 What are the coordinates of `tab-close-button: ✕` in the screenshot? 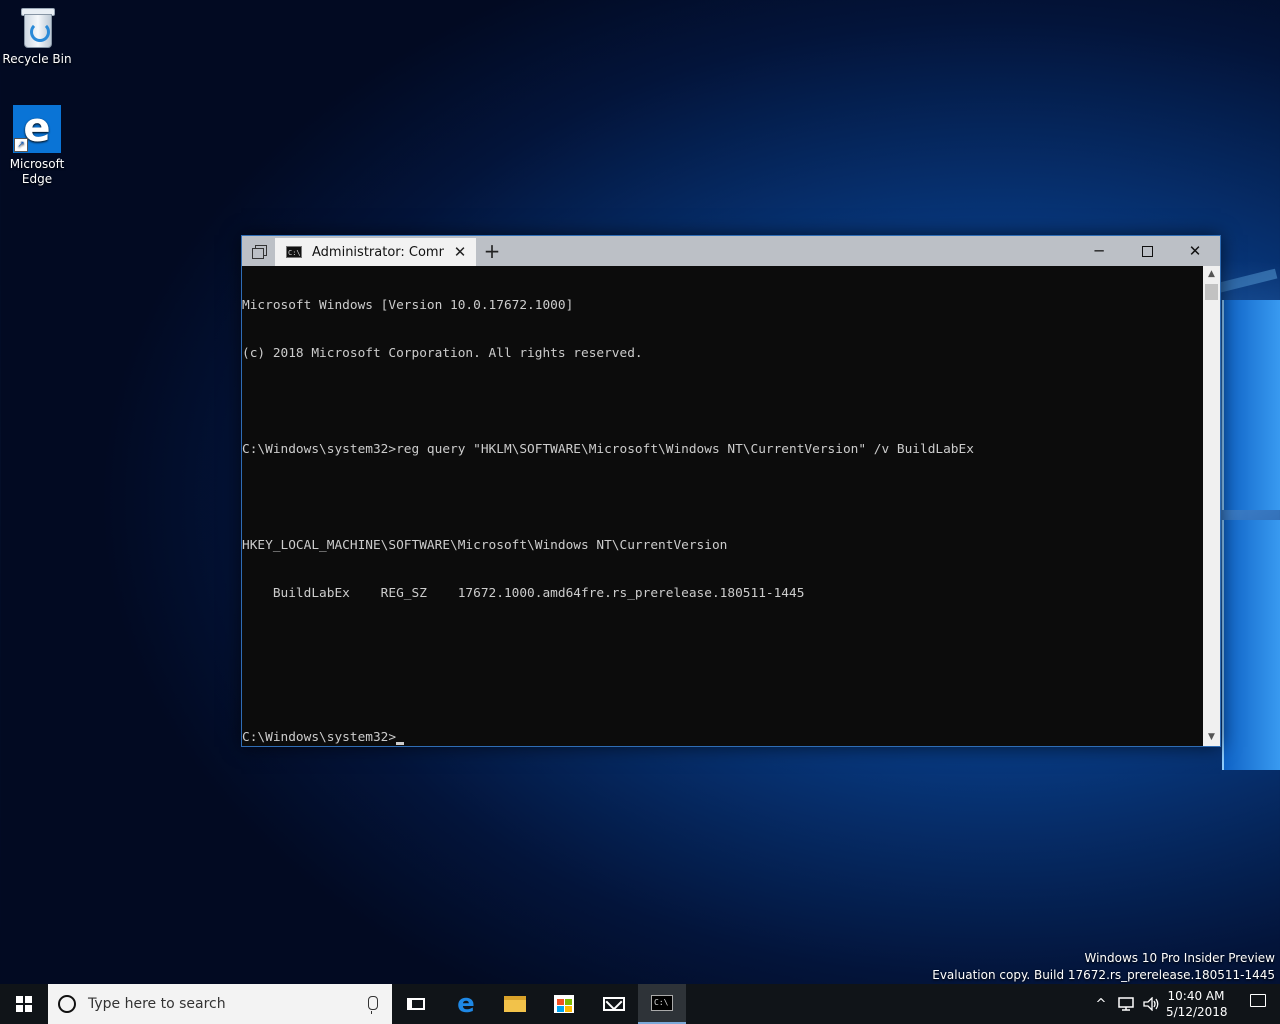 It's located at (460, 252).